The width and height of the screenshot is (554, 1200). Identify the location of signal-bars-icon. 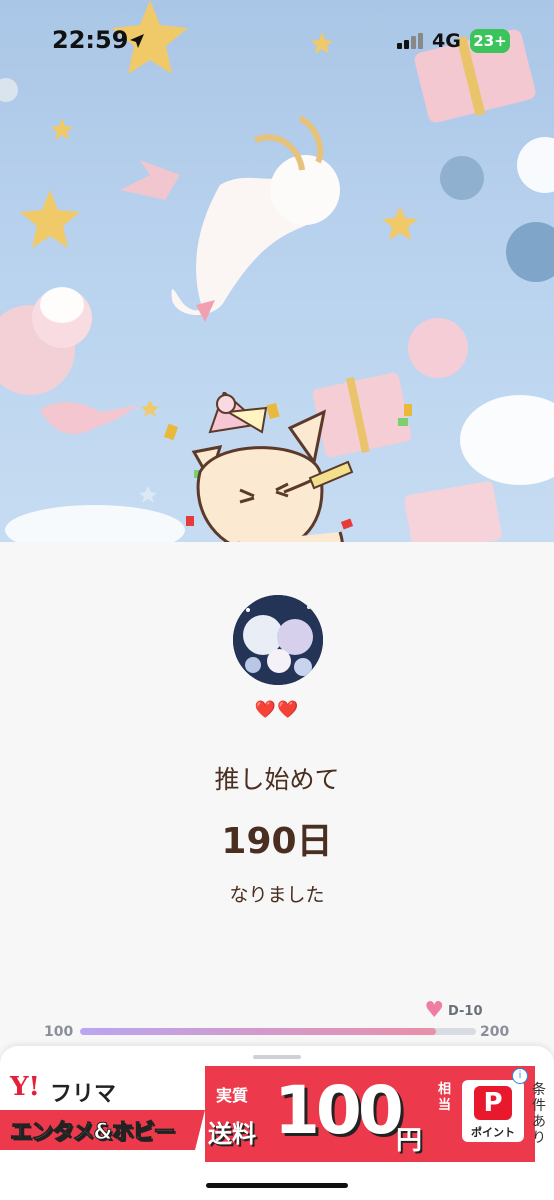
(410, 41).